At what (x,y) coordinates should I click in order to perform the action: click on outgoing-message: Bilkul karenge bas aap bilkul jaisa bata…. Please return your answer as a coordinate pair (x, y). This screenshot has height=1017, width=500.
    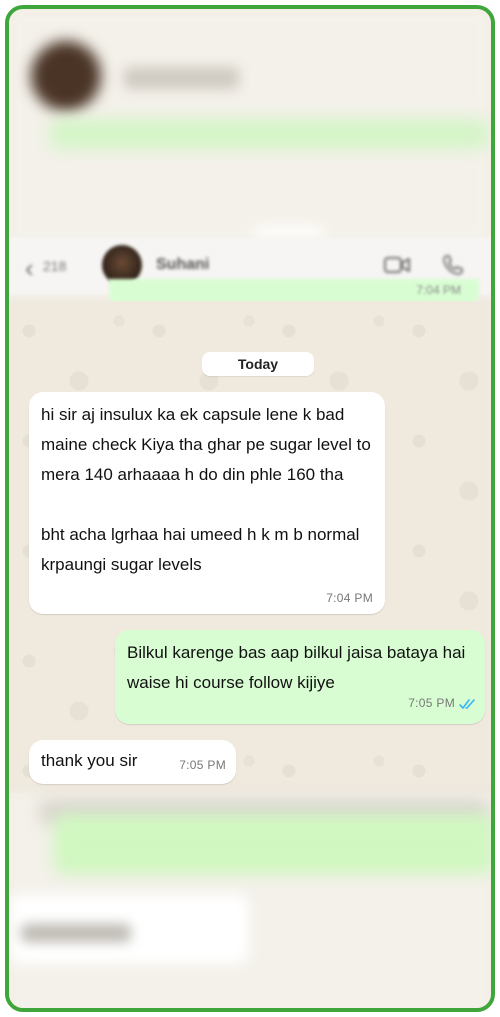
    Looking at the image, I should click on (300, 677).